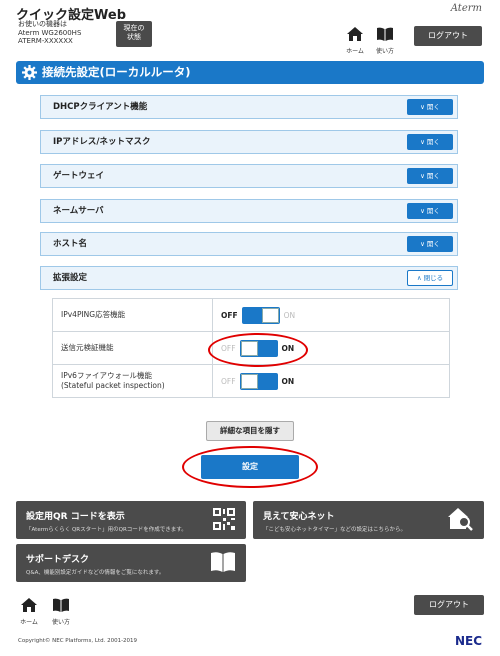  Describe the element at coordinates (106, 530) in the screenshot. I see `tile-description: 「Atermらくらく QRスタート」用のQRコードを作成できます。` at that location.